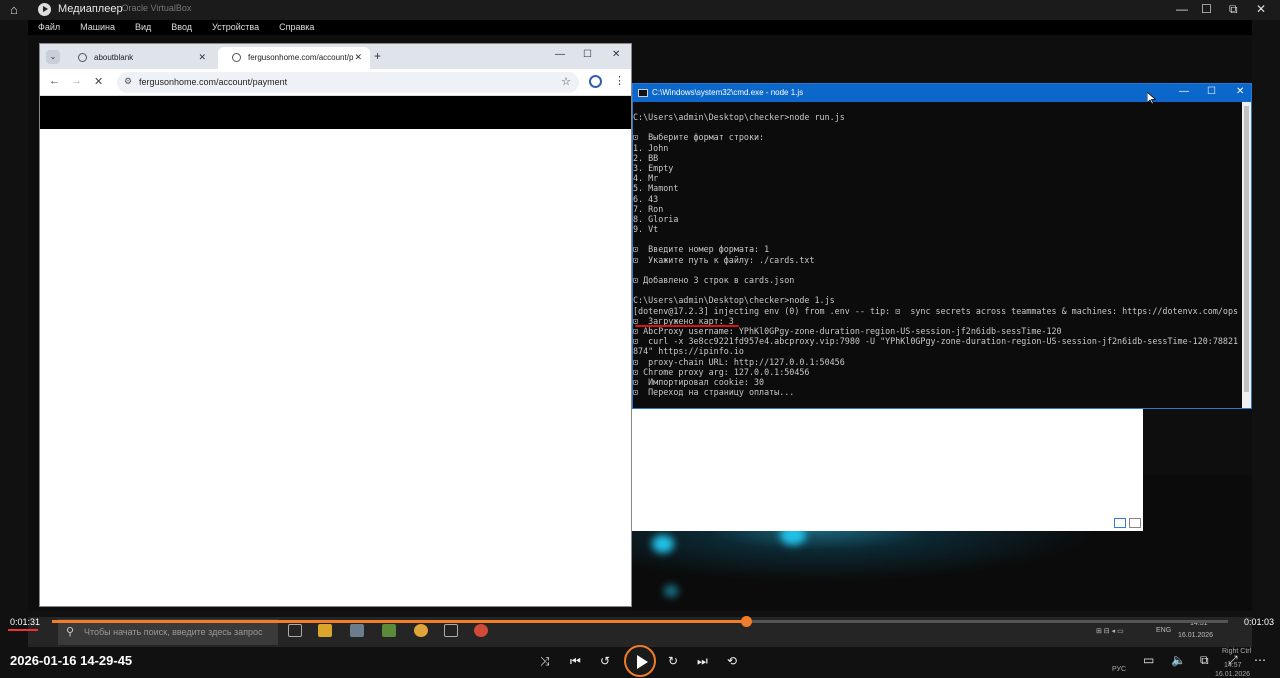 This screenshot has width=1280, height=678. I want to click on media-player-app-icon, so click(44, 9).